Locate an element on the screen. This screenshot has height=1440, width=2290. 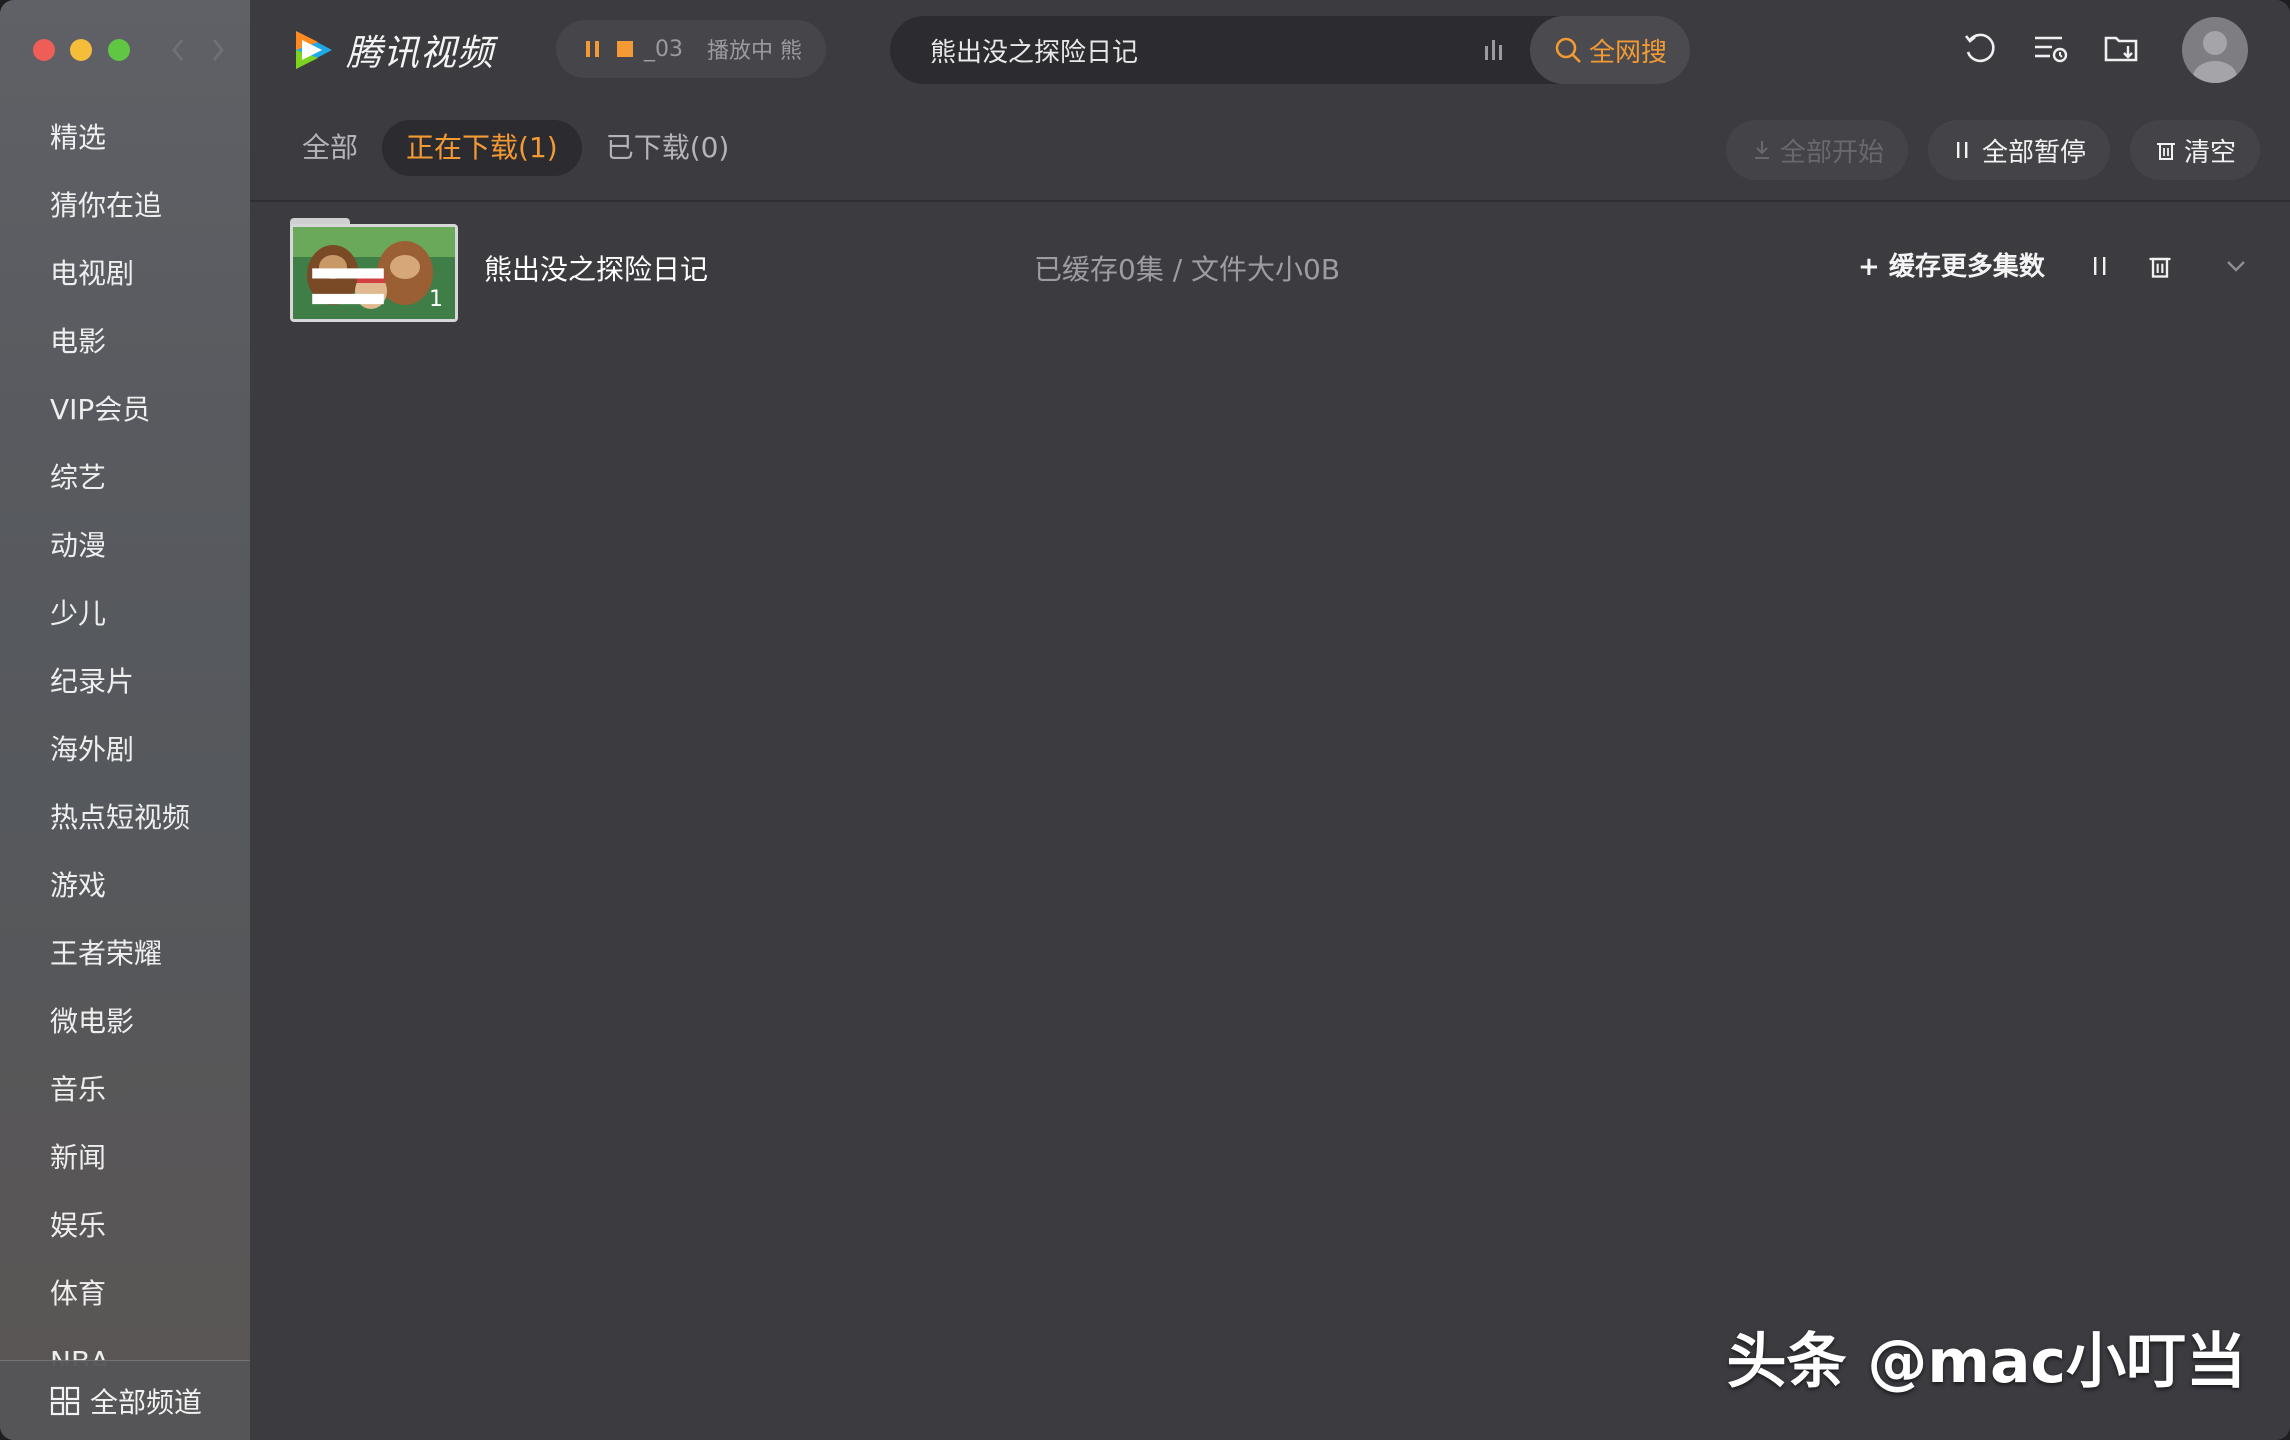
sidebar-item: VIP会员 is located at coordinates (125, 410).